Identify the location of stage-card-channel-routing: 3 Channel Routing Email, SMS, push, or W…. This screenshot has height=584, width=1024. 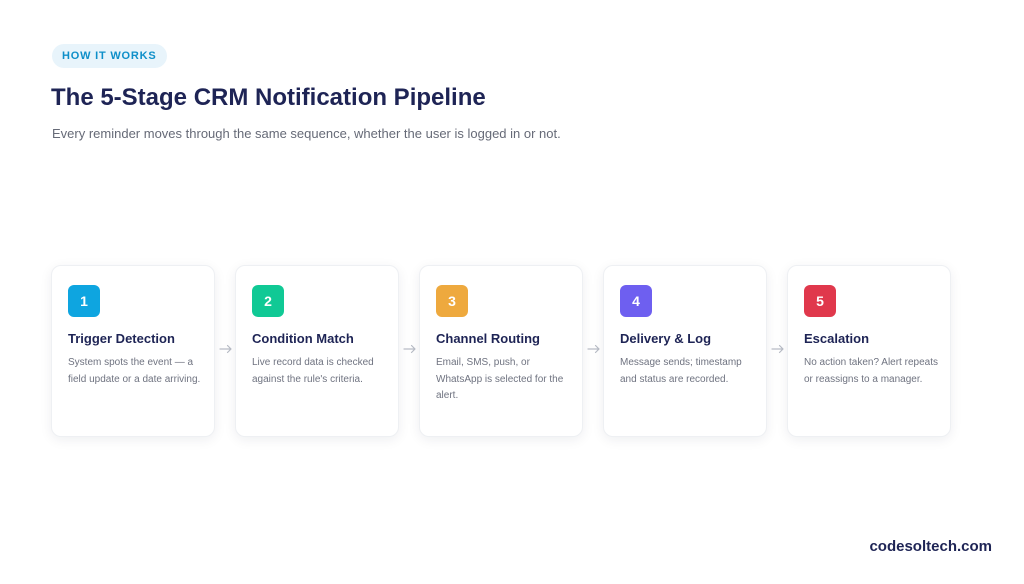
(501, 351).